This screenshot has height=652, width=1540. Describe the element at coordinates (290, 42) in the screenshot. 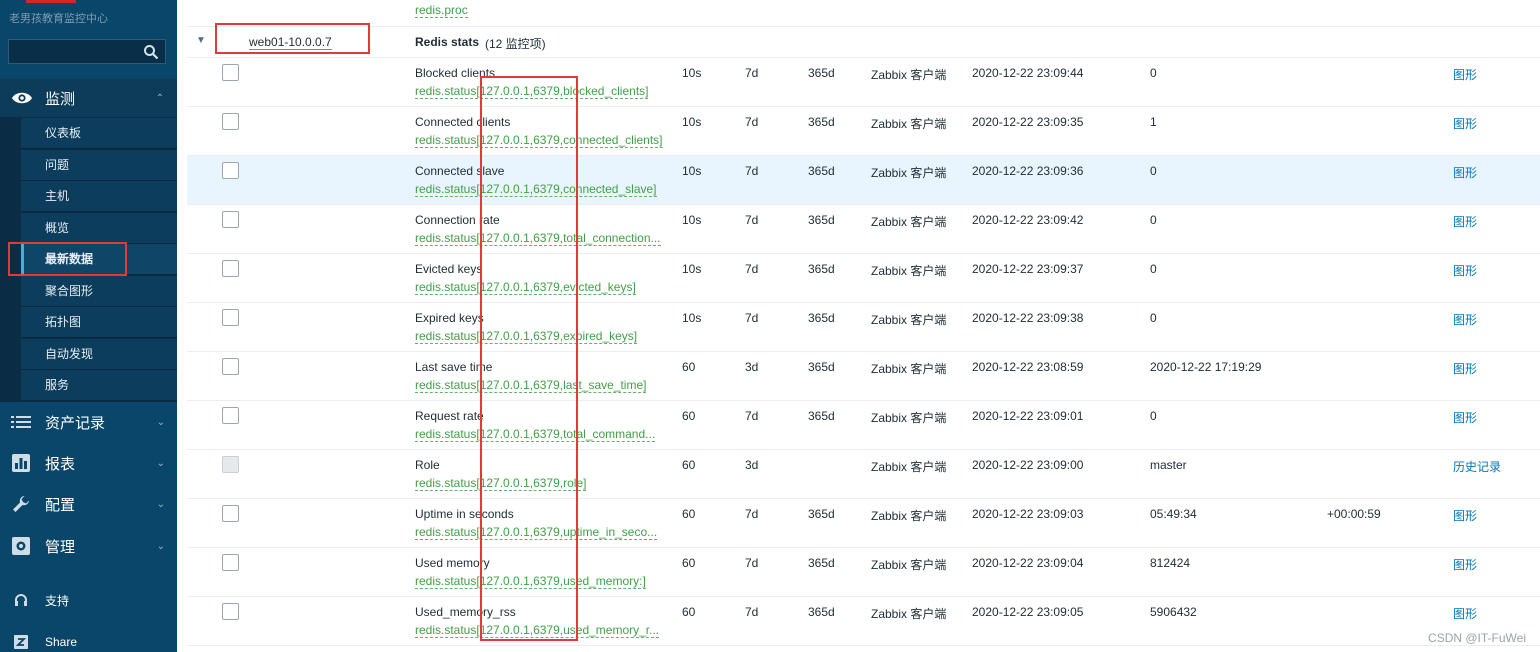

I see `host-name: web01-10.0.0.7` at that location.